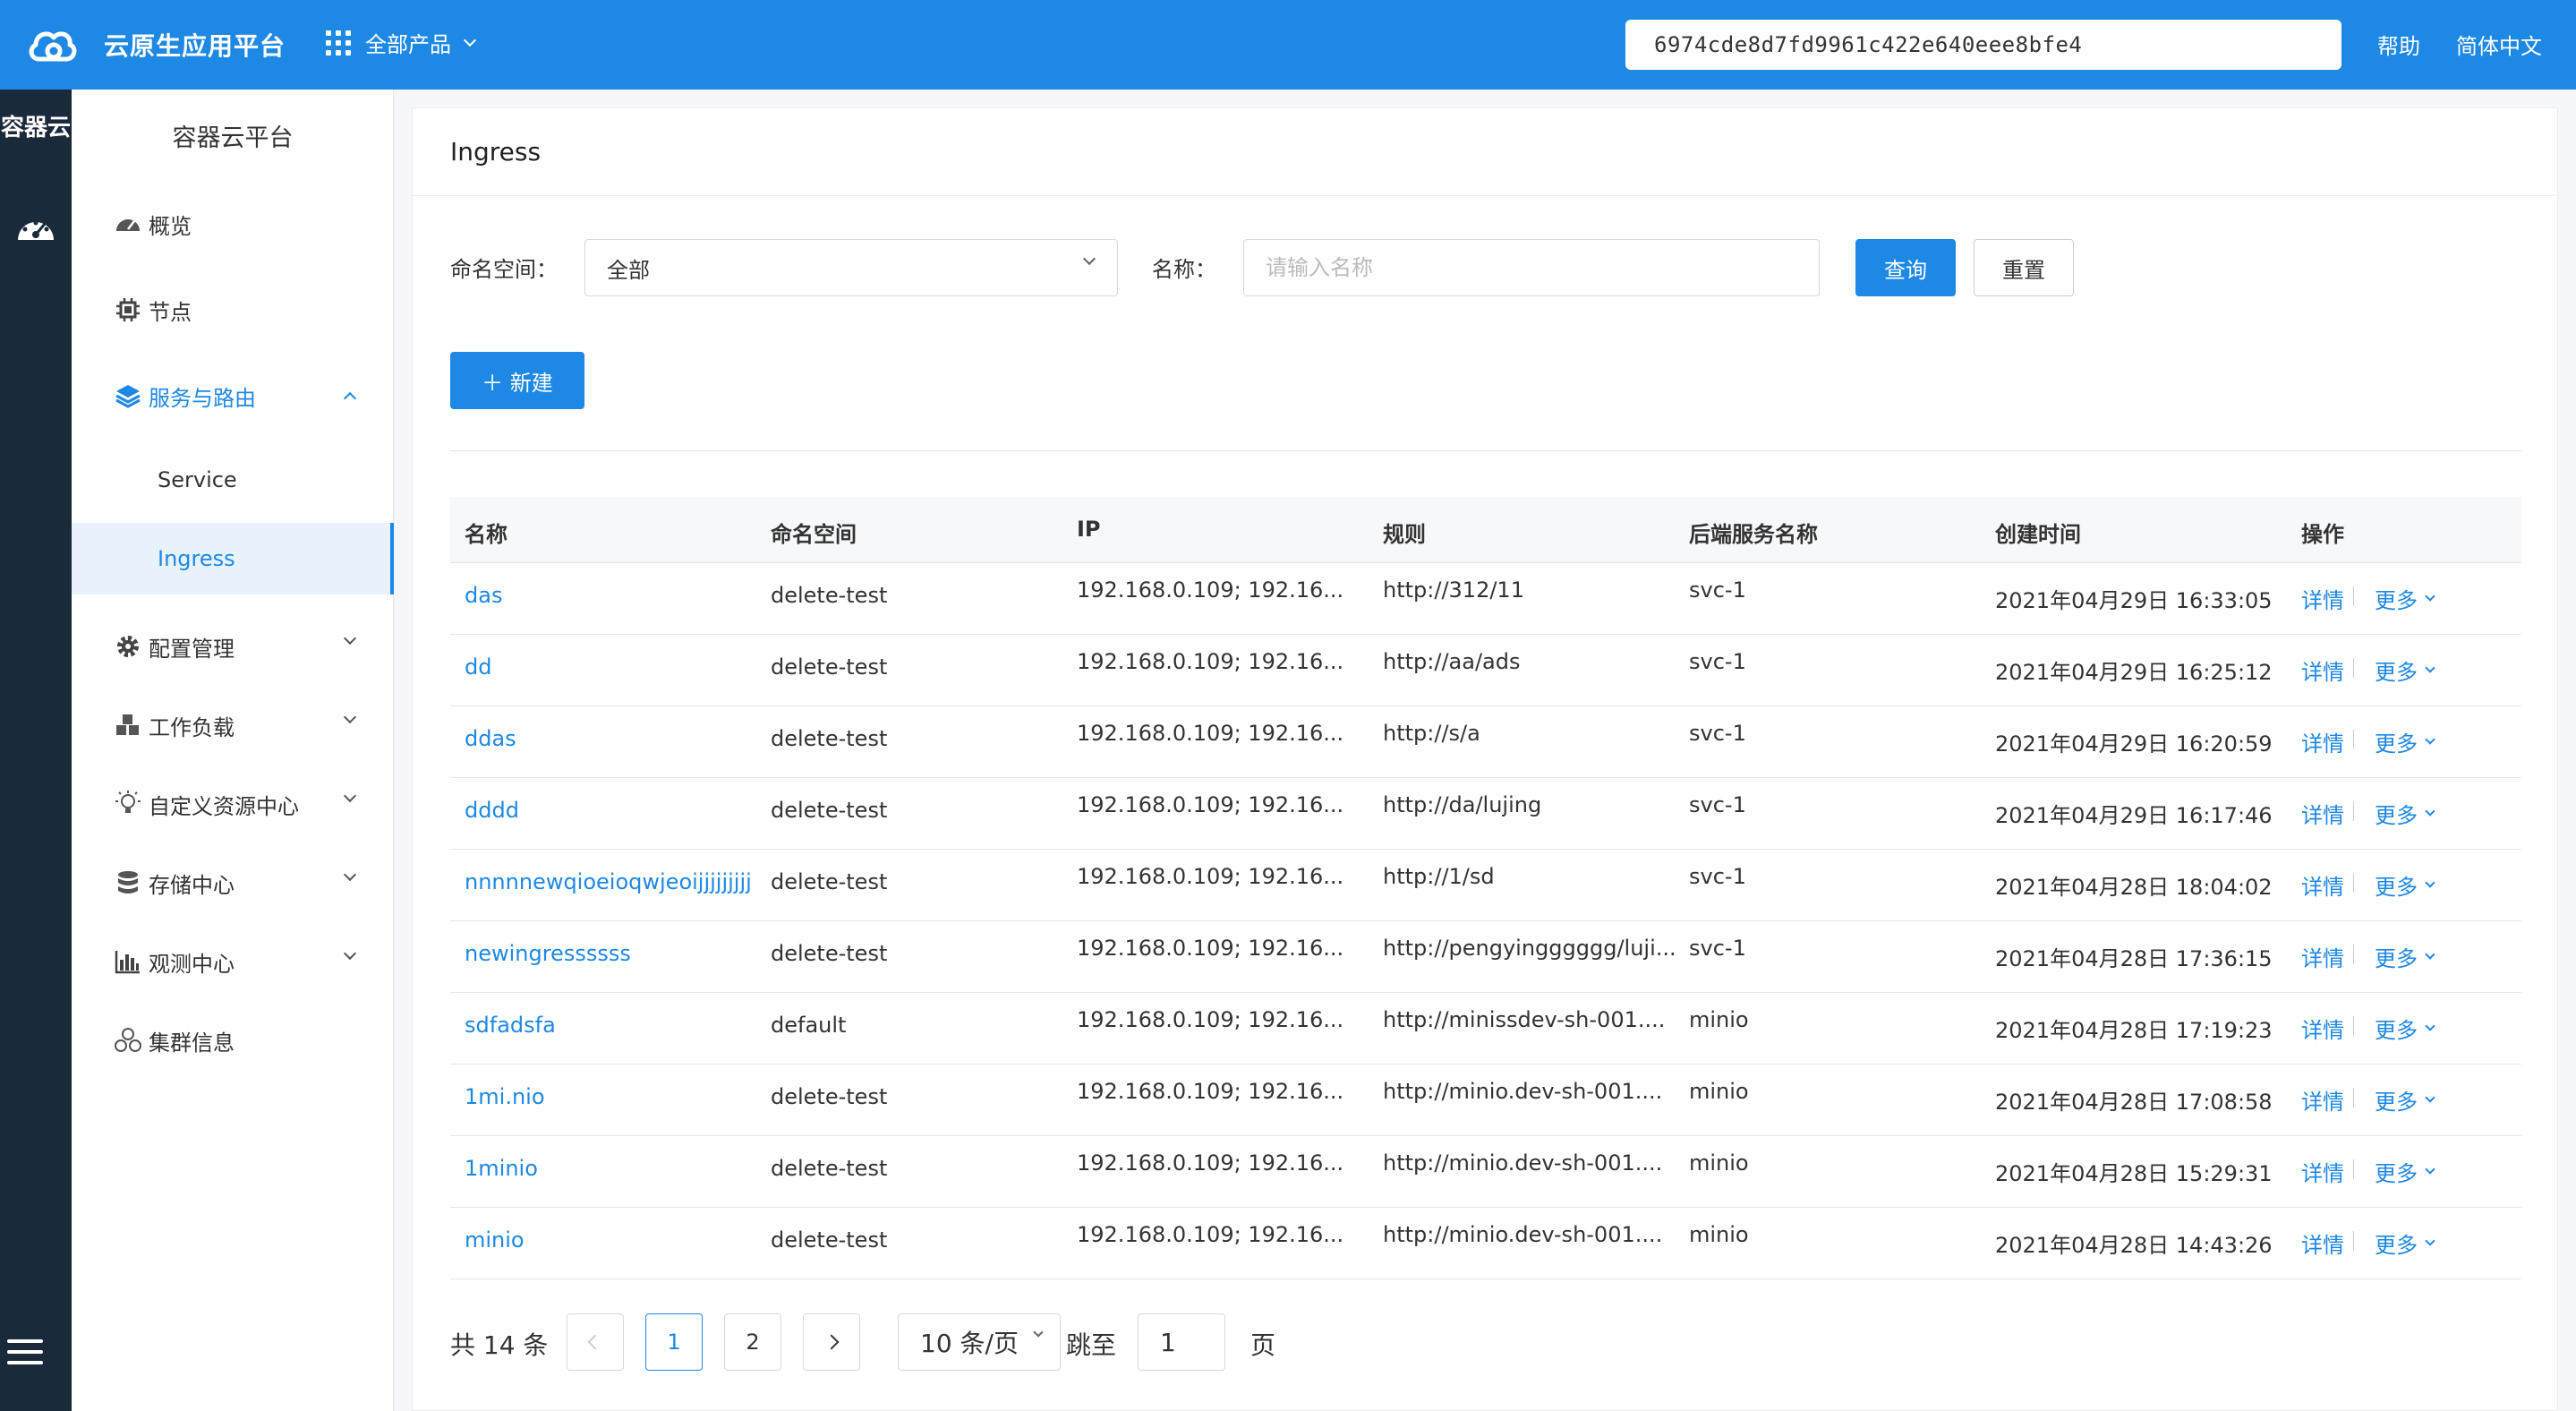 The width and height of the screenshot is (2576, 1411). Describe the element at coordinates (490, 738) in the screenshot. I see `ingress-name-link: ddas` at that location.